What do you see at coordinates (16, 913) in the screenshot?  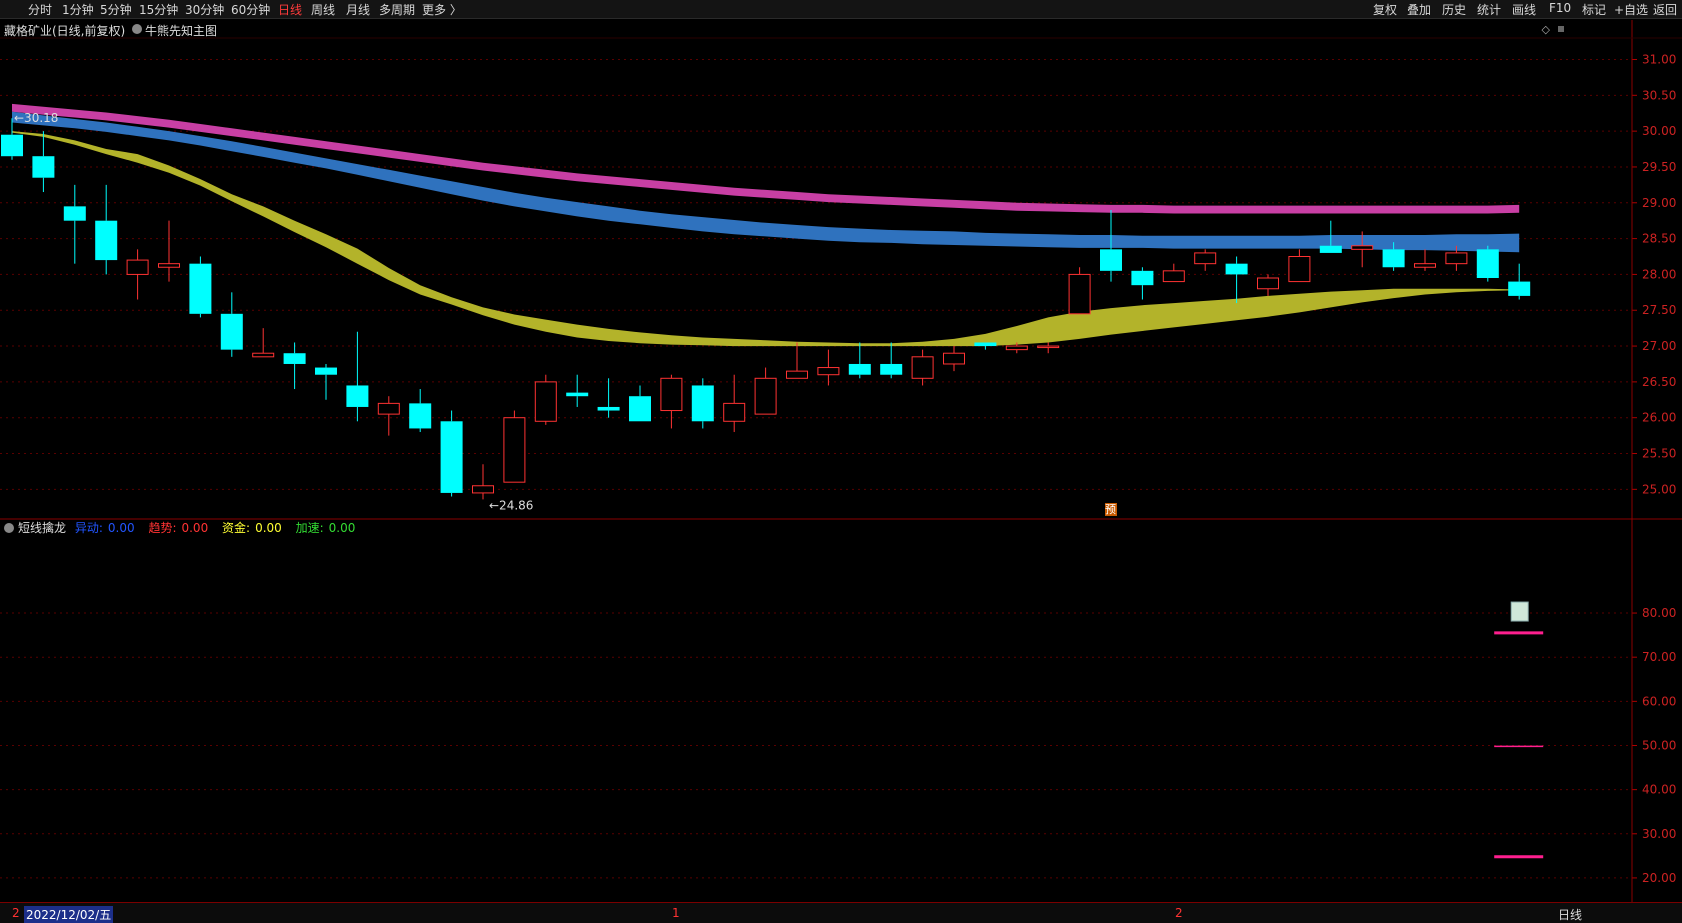 I see `axis-mark-0: 2` at bounding box center [16, 913].